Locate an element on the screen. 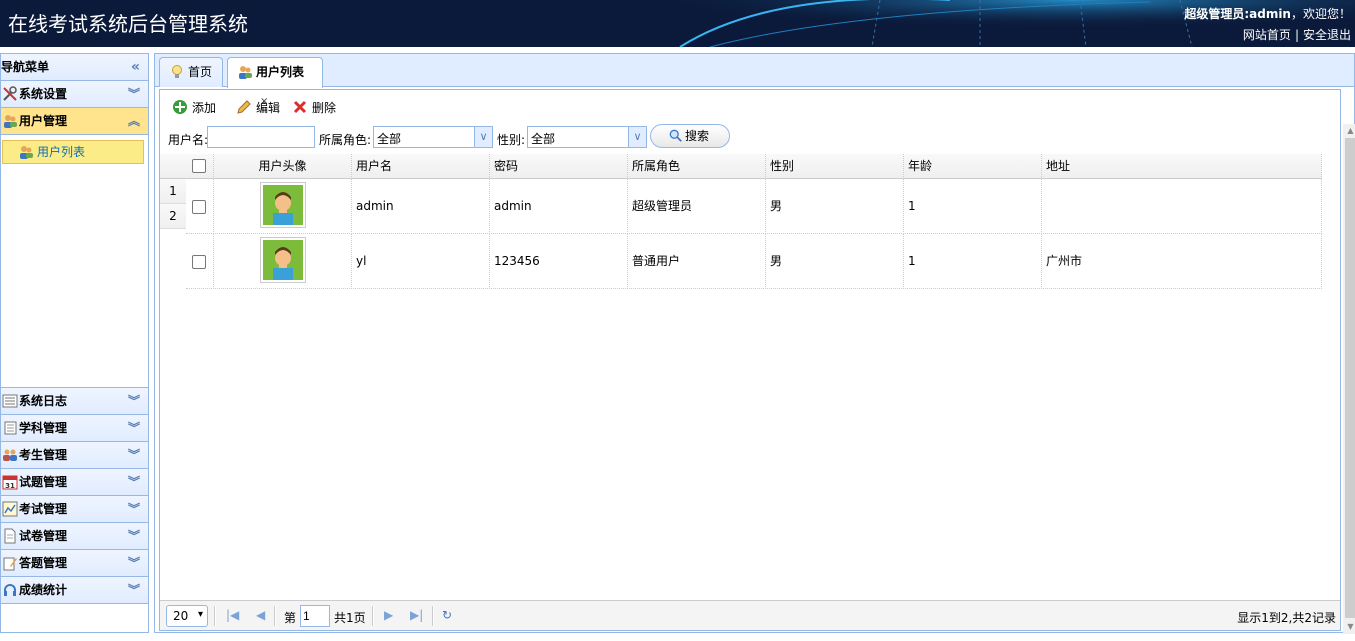  row-number: 1 is located at coordinates (173, 191).